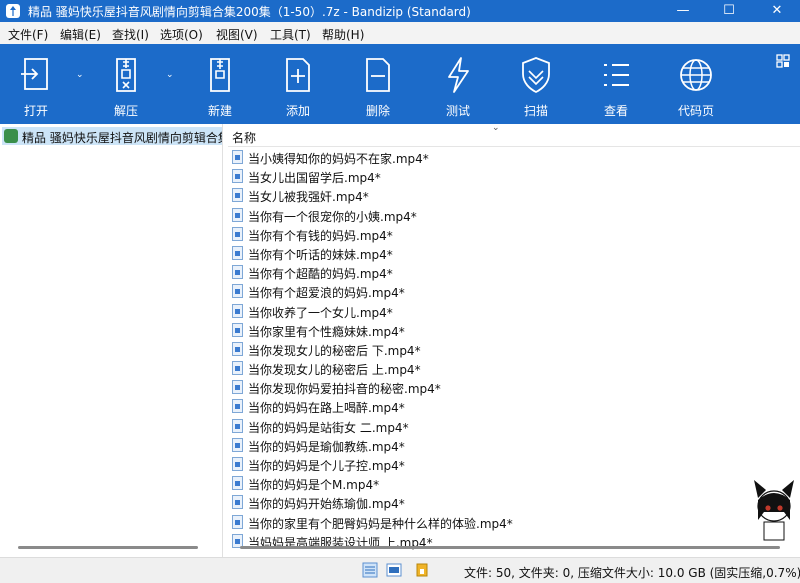  Describe the element at coordinates (514, 253) in the screenshot. I see `file-row: 当你有个听话的妹妹.mp4*` at that location.